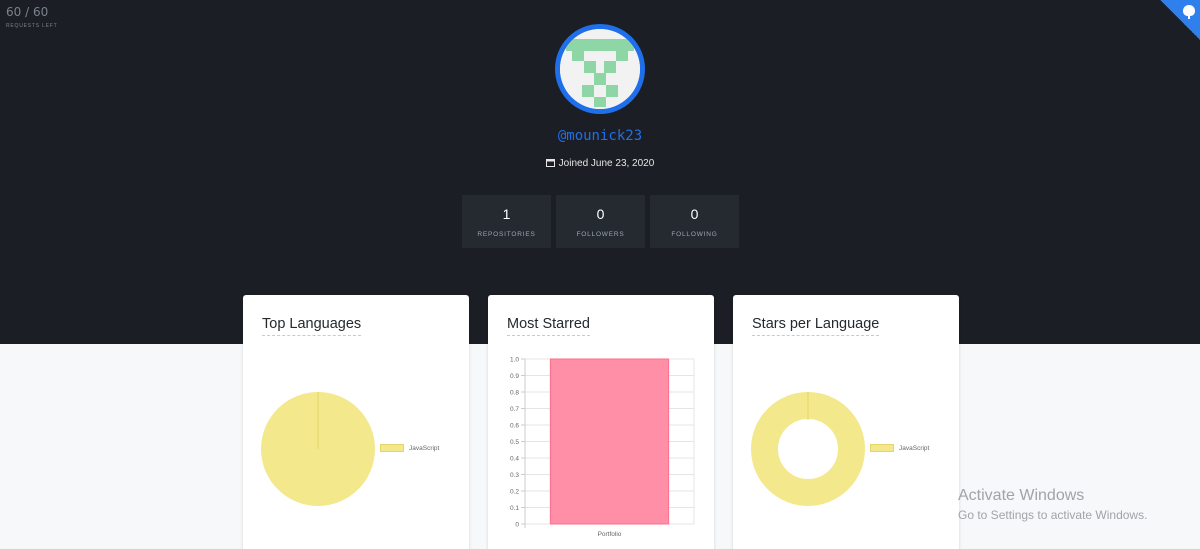  I want to click on stars-per-language-card: Stars per Language JavaScript, so click(846, 422).